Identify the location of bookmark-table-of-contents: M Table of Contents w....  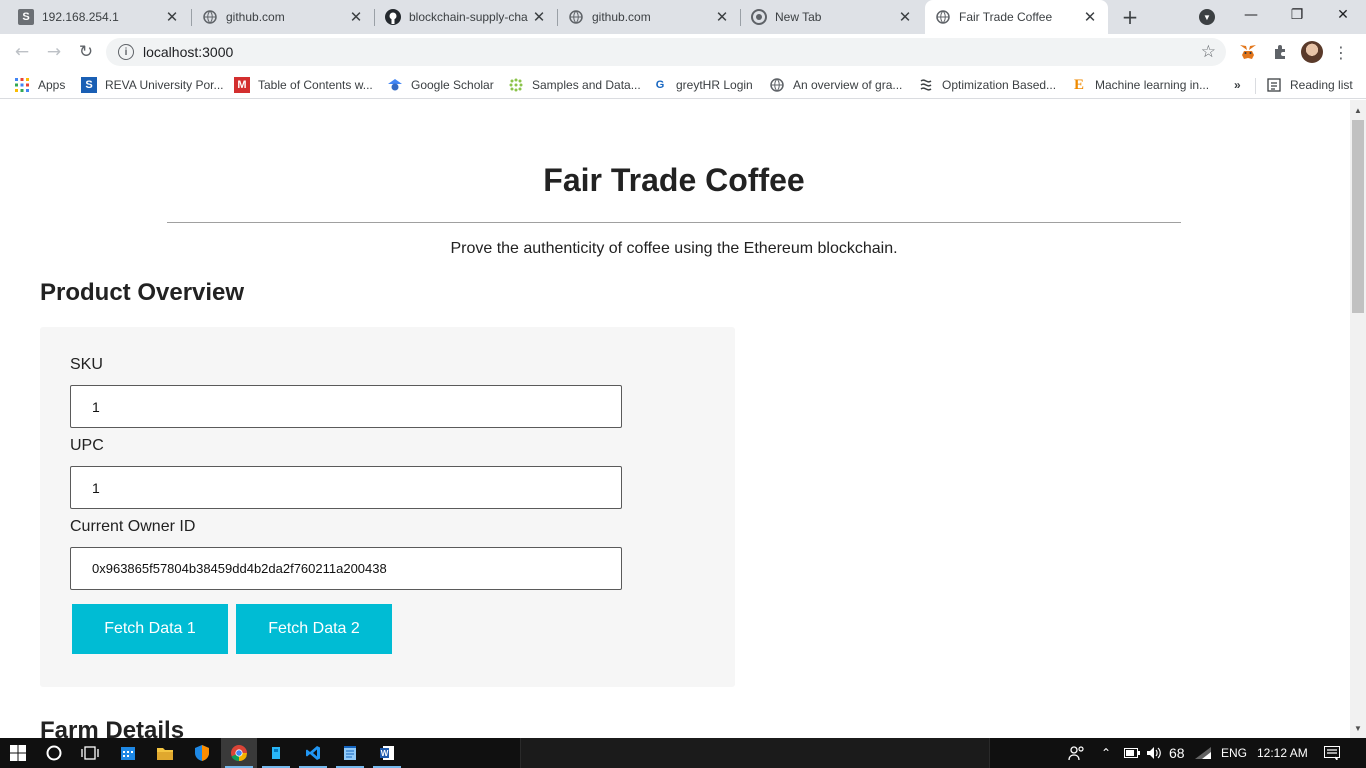
(303, 85).